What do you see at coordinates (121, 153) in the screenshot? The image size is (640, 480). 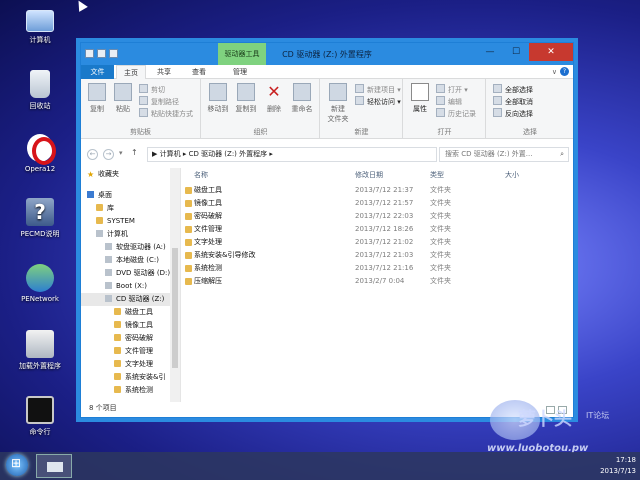 I see `recent-dropdown-icon: ▾` at bounding box center [121, 153].